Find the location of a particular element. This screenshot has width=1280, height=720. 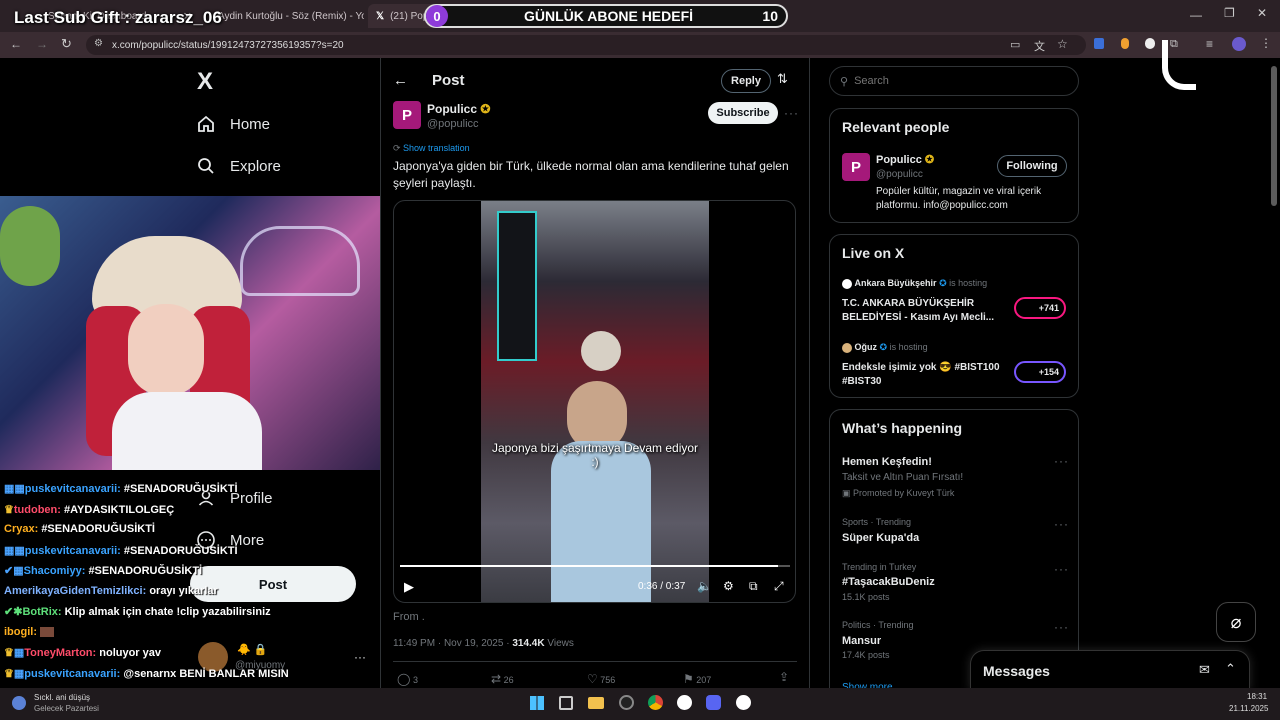

author-name: Populicc ✪ is located at coordinates (458, 109).